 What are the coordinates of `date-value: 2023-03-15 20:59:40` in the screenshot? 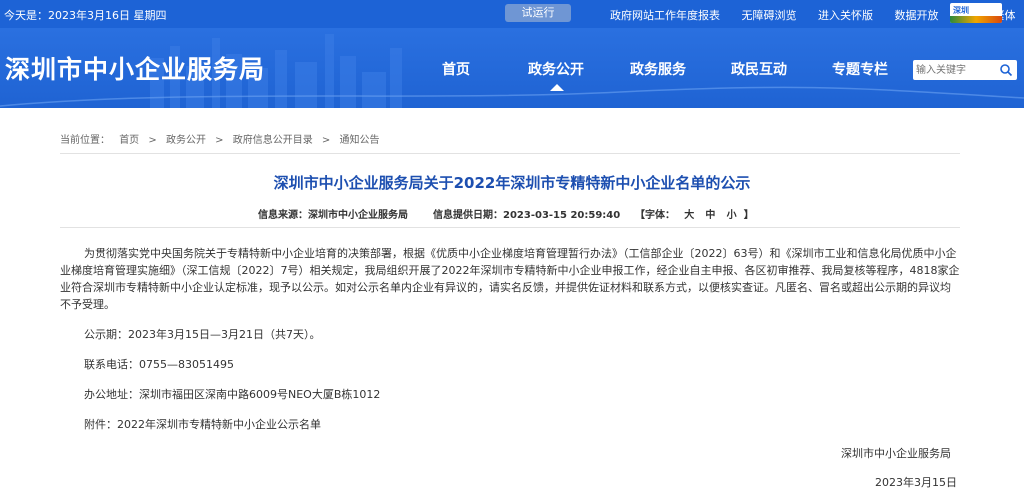 It's located at (562, 215).